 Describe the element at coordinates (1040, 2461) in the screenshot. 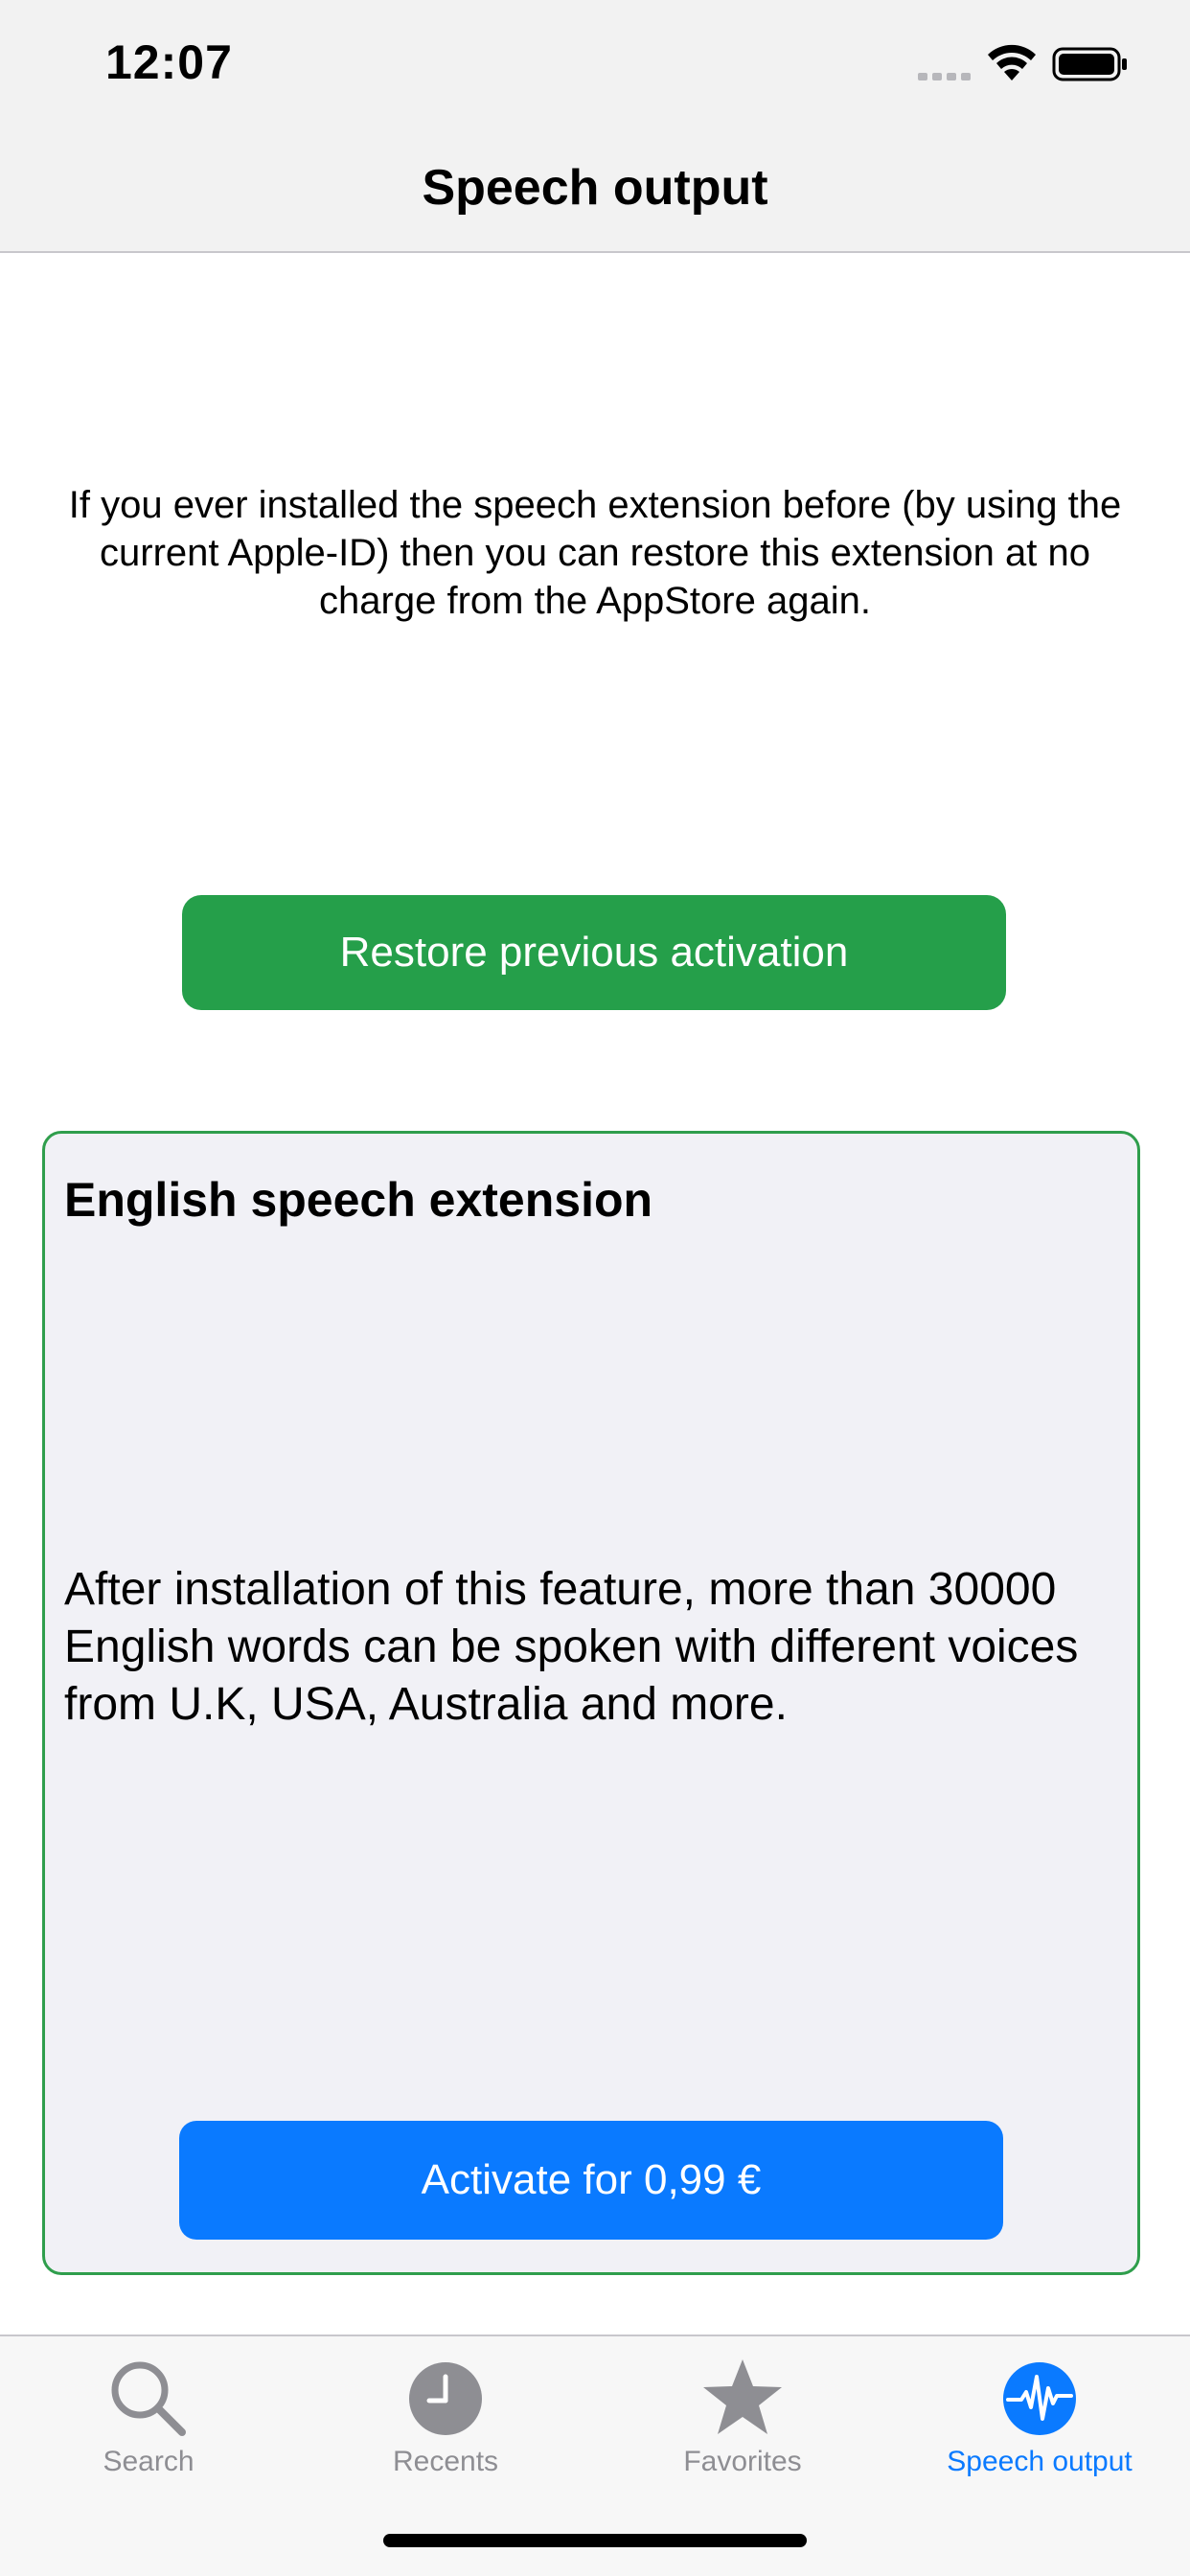

I see `tab-label: Speech output` at that location.